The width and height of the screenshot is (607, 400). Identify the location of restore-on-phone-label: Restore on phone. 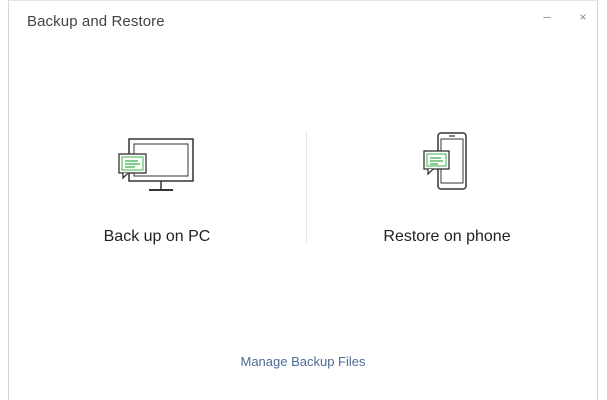
(447, 236).